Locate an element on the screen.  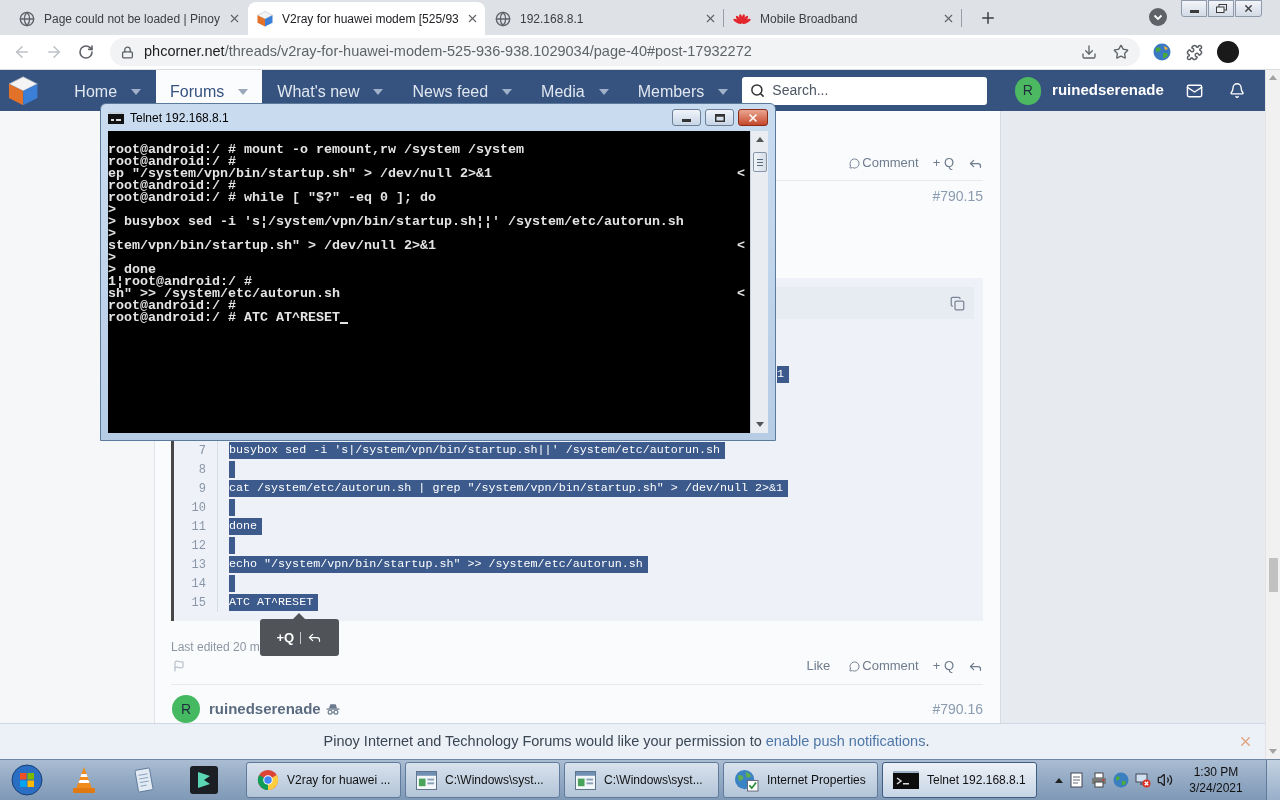
close-button is located at coordinates (753, 117).